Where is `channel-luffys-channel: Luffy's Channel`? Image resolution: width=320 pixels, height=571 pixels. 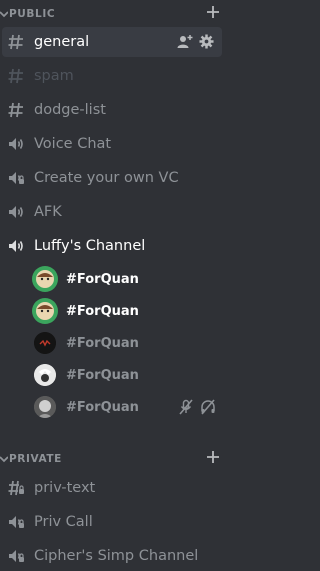
channel-luffys-channel: Luffy's Channel is located at coordinates (112, 246).